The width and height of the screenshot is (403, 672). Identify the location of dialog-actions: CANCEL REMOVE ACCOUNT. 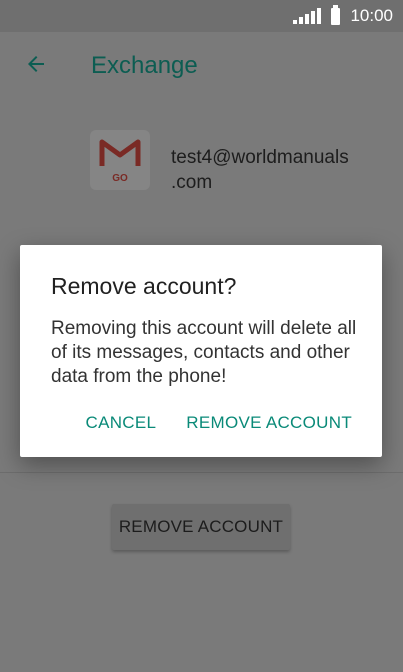
(219, 423).